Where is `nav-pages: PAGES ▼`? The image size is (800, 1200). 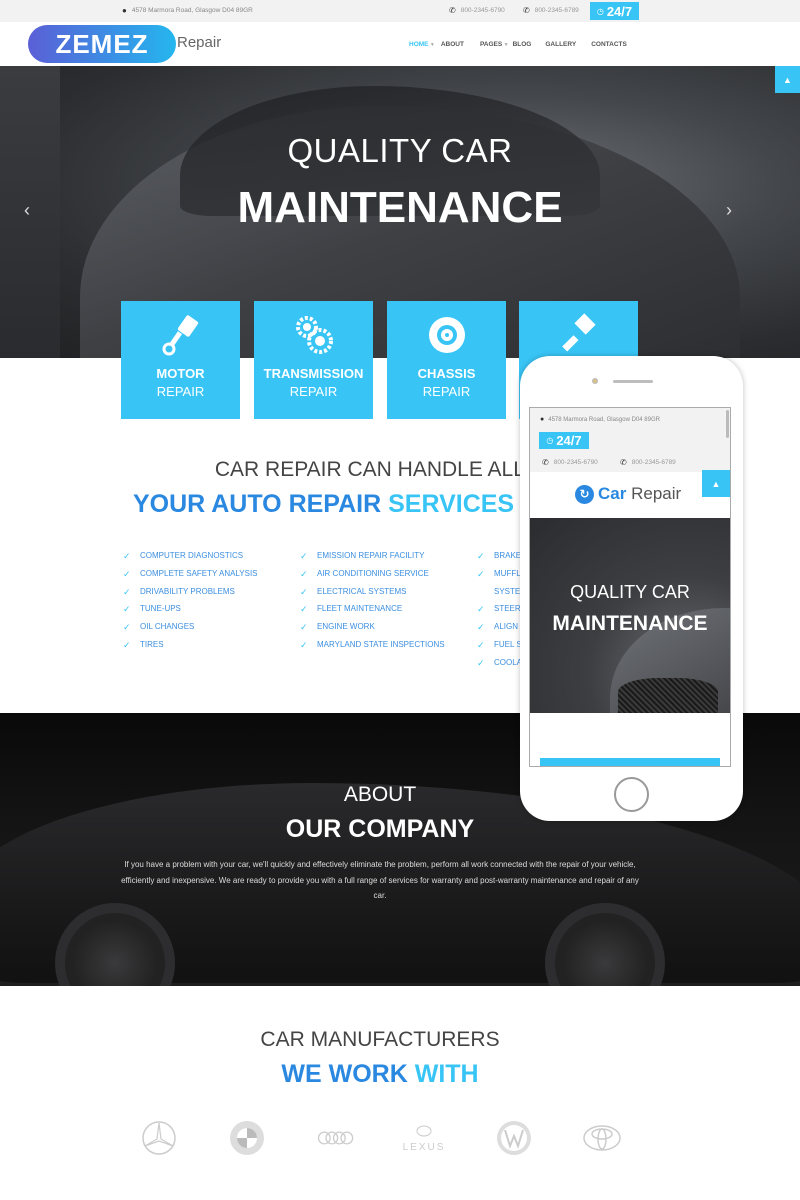
nav-pages: PAGES ▼ is located at coordinates (494, 44).